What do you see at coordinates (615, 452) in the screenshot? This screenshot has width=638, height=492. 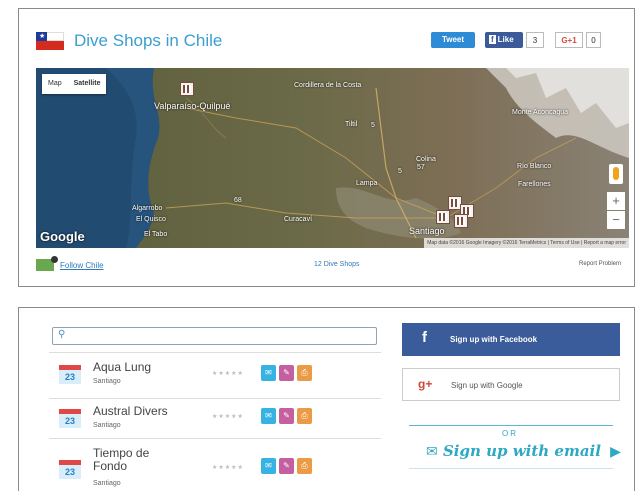 I see `play-arrow-icon: ▶` at bounding box center [615, 452].